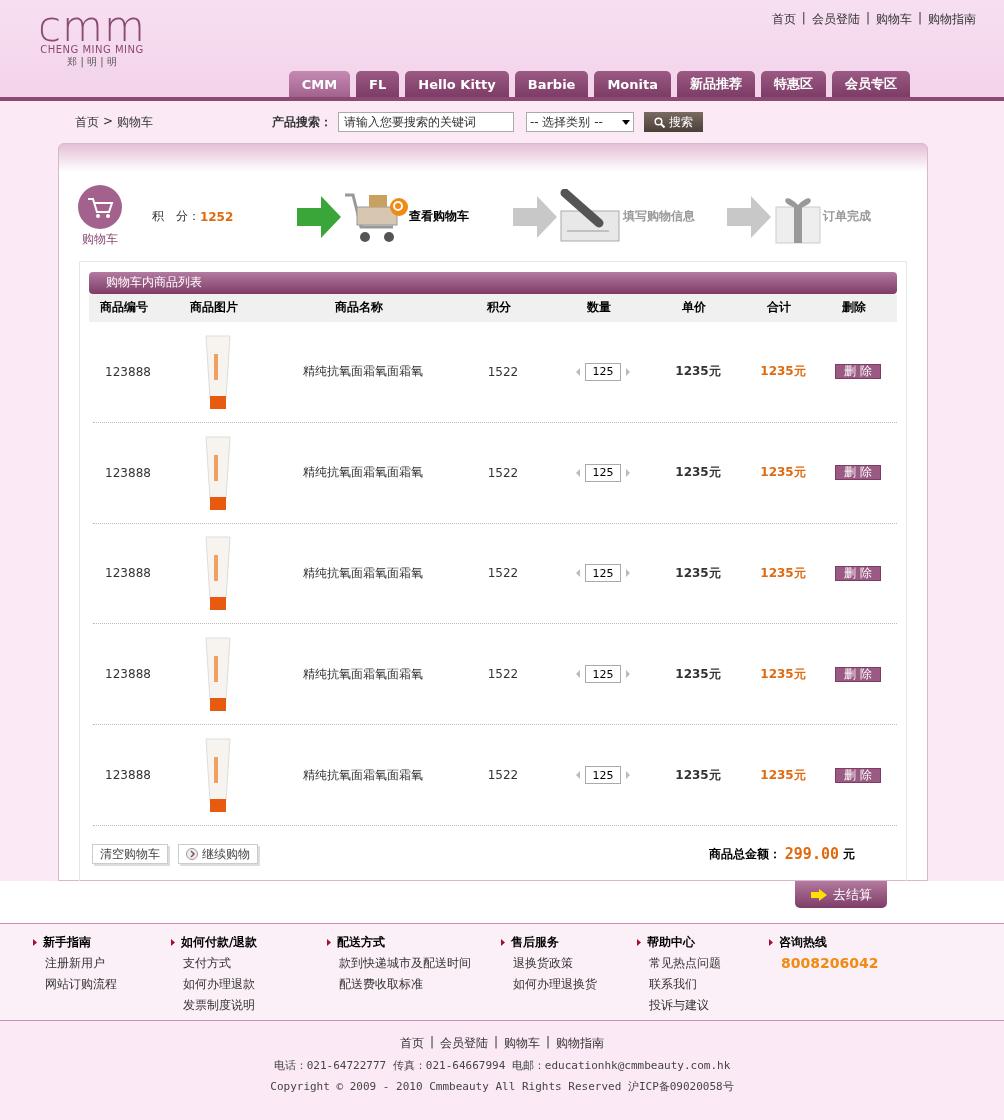 The image size is (1004, 1120). I want to click on cart-icon, so click(100, 207).